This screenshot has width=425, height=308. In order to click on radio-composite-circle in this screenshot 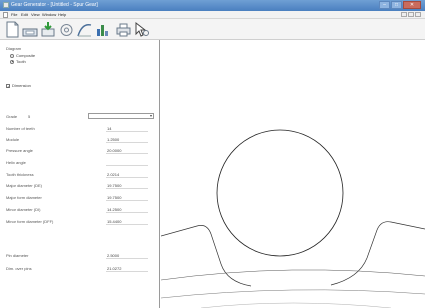, I will do `click(12, 55)`.